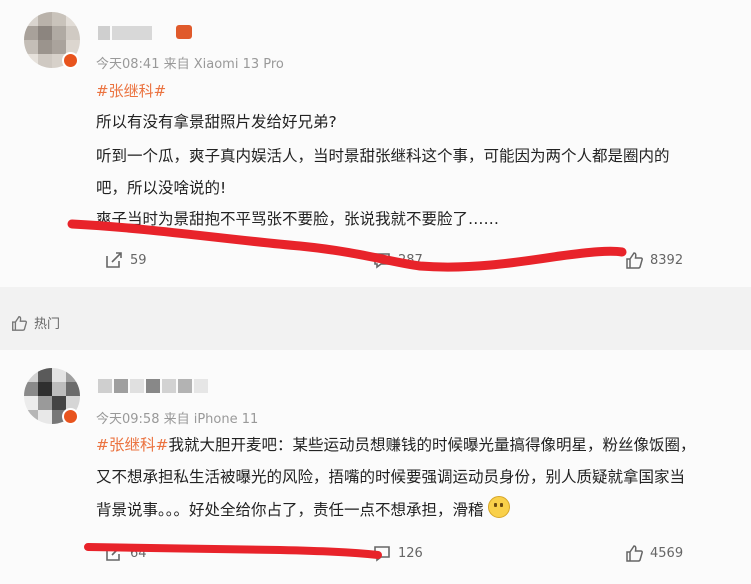  I want to click on post-text-line: 背景说事。。。好处全给你占了，责任一点不想承担，滑稽, so click(303, 508).